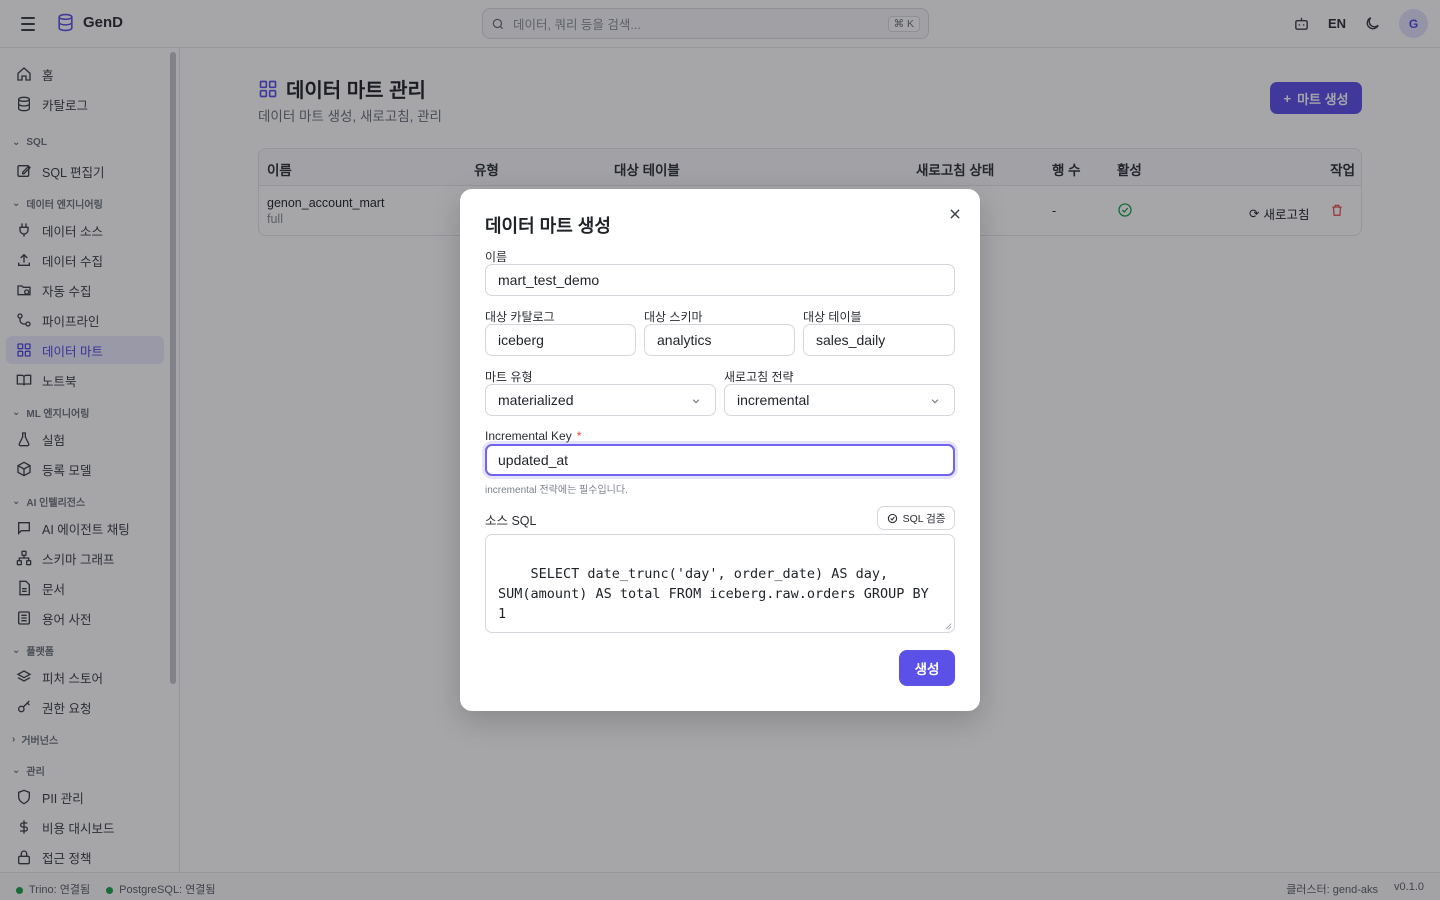  What do you see at coordinates (548, 226) in the screenshot?
I see `dialog-title: 데이터 마트 생성` at bounding box center [548, 226].